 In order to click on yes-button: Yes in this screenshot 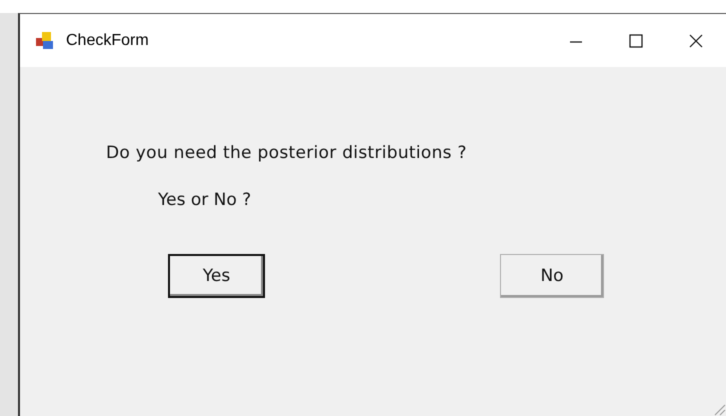, I will do `click(216, 276)`.